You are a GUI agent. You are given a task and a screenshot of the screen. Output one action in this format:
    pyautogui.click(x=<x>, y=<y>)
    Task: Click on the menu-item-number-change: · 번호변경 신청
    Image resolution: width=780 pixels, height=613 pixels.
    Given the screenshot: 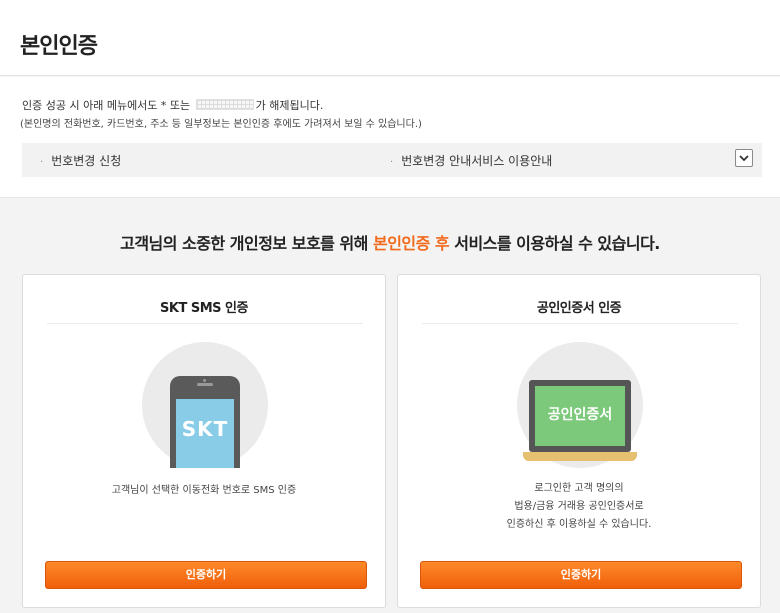 What is the action you would take?
    pyautogui.click(x=80, y=160)
    